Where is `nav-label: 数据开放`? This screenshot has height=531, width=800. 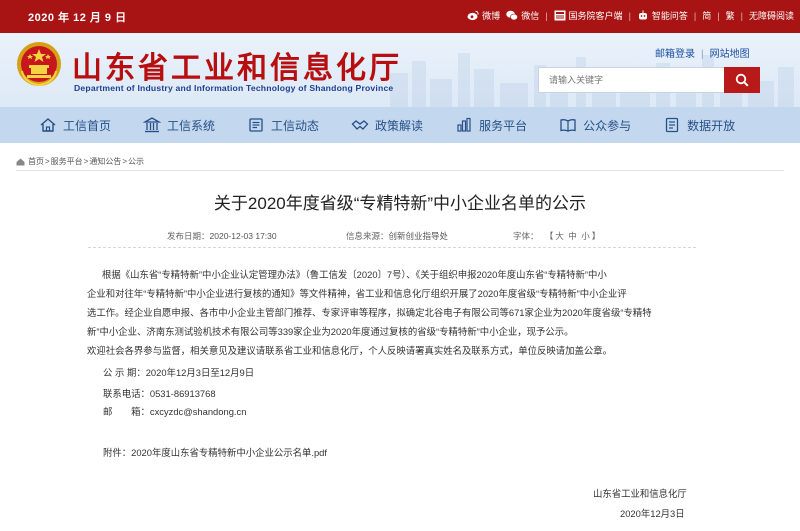 nav-label: 数据开放 is located at coordinates (711, 125).